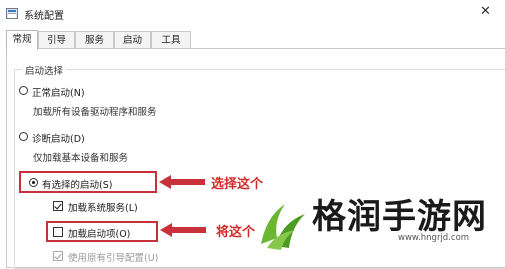  Describe the element at coordinates (434, 238) in the screenshot. I see `watermark-url: www.hngrjd.com` at that location.